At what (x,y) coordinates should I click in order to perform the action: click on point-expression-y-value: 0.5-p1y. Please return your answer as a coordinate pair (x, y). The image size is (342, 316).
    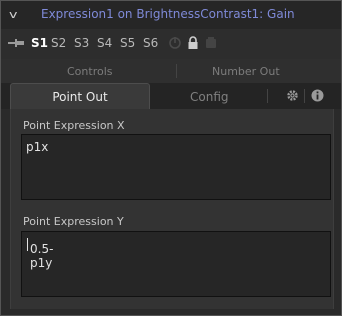
    Looking at the image, I should click on (42, 256).